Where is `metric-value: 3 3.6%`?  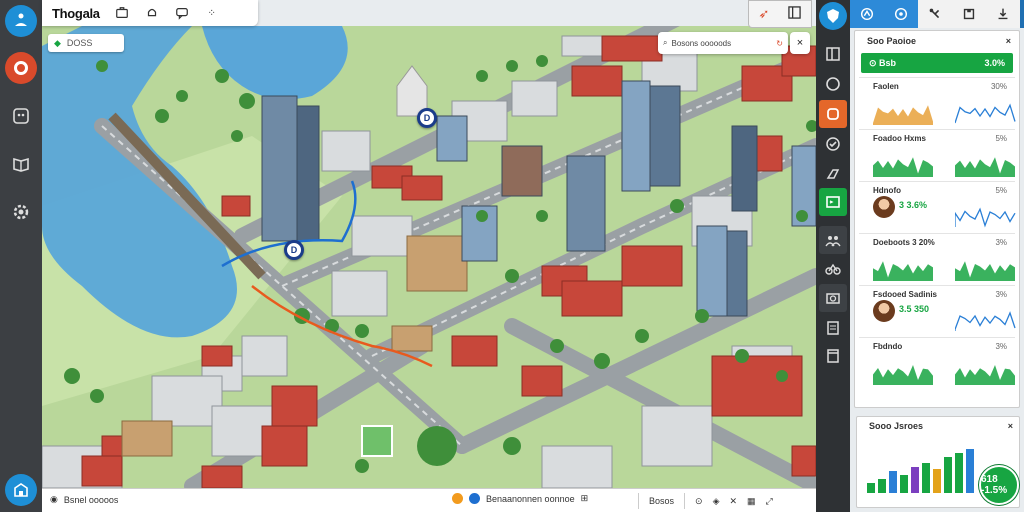
metric-value: 3 3.6% is located at coordinates (913, 205).